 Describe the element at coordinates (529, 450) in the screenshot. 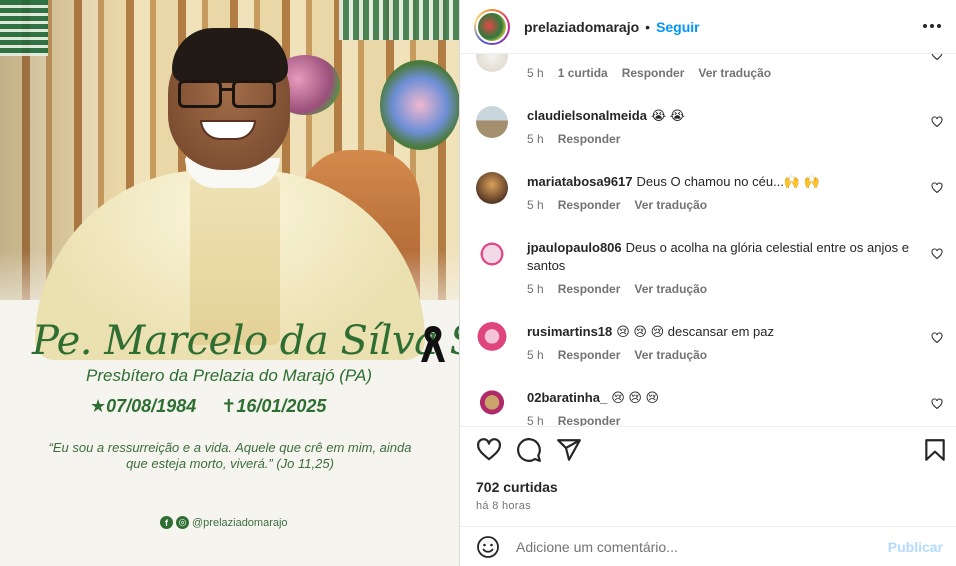

I see `comment-bubble-icon` at that location.